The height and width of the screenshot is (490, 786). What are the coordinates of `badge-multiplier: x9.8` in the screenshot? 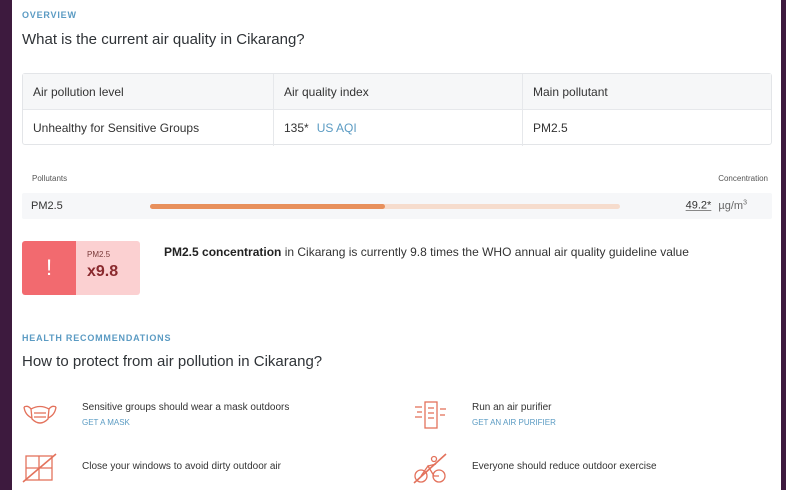 It's located at (103, 271).